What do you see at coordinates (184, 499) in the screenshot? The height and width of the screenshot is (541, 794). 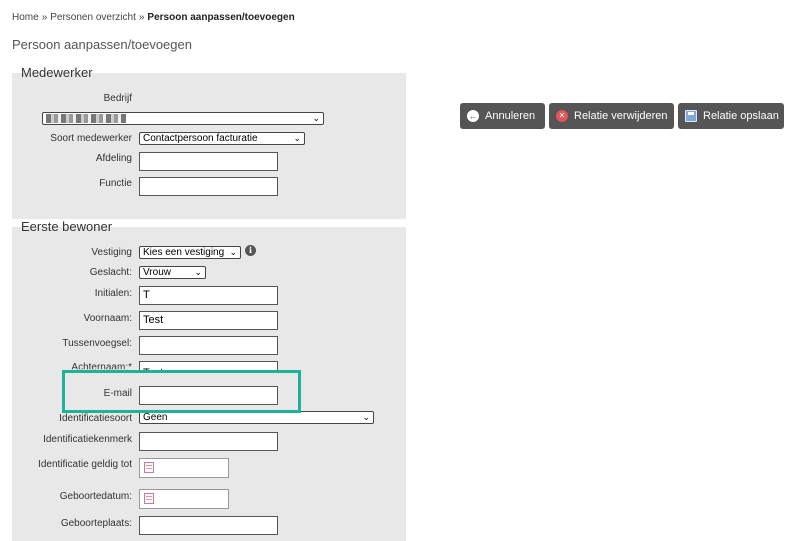 I see `geboortedatum-date-input` at bounding box center [184, 499].